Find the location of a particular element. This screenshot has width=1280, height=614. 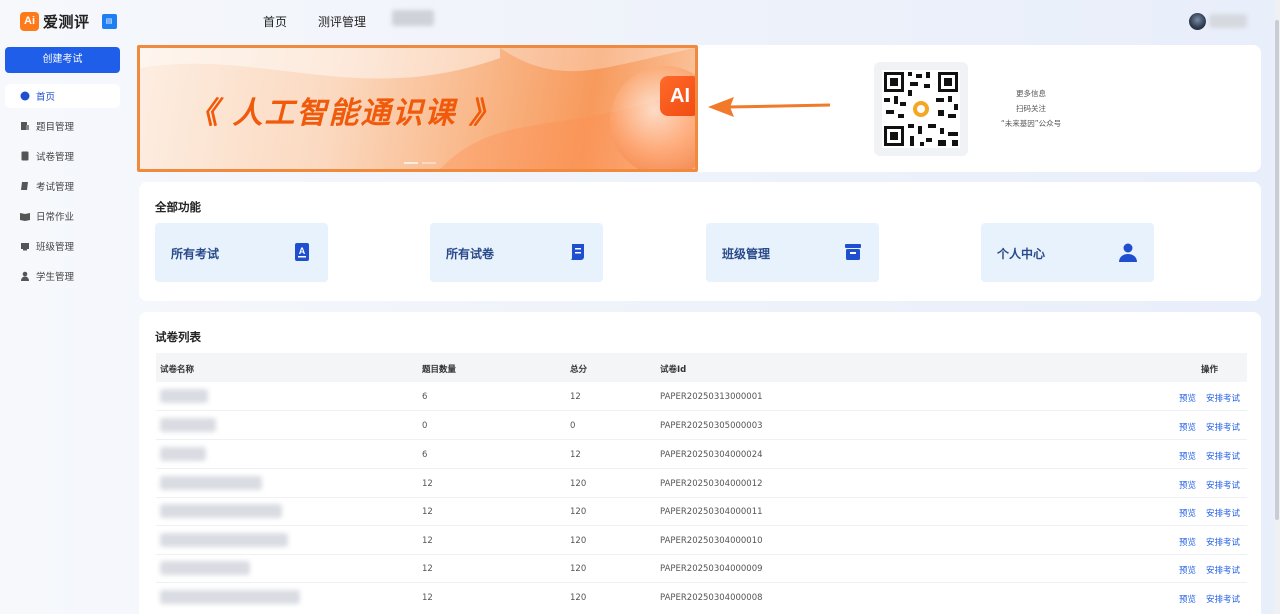

app-name: 爱测评 is located at coordinates (66, 22).